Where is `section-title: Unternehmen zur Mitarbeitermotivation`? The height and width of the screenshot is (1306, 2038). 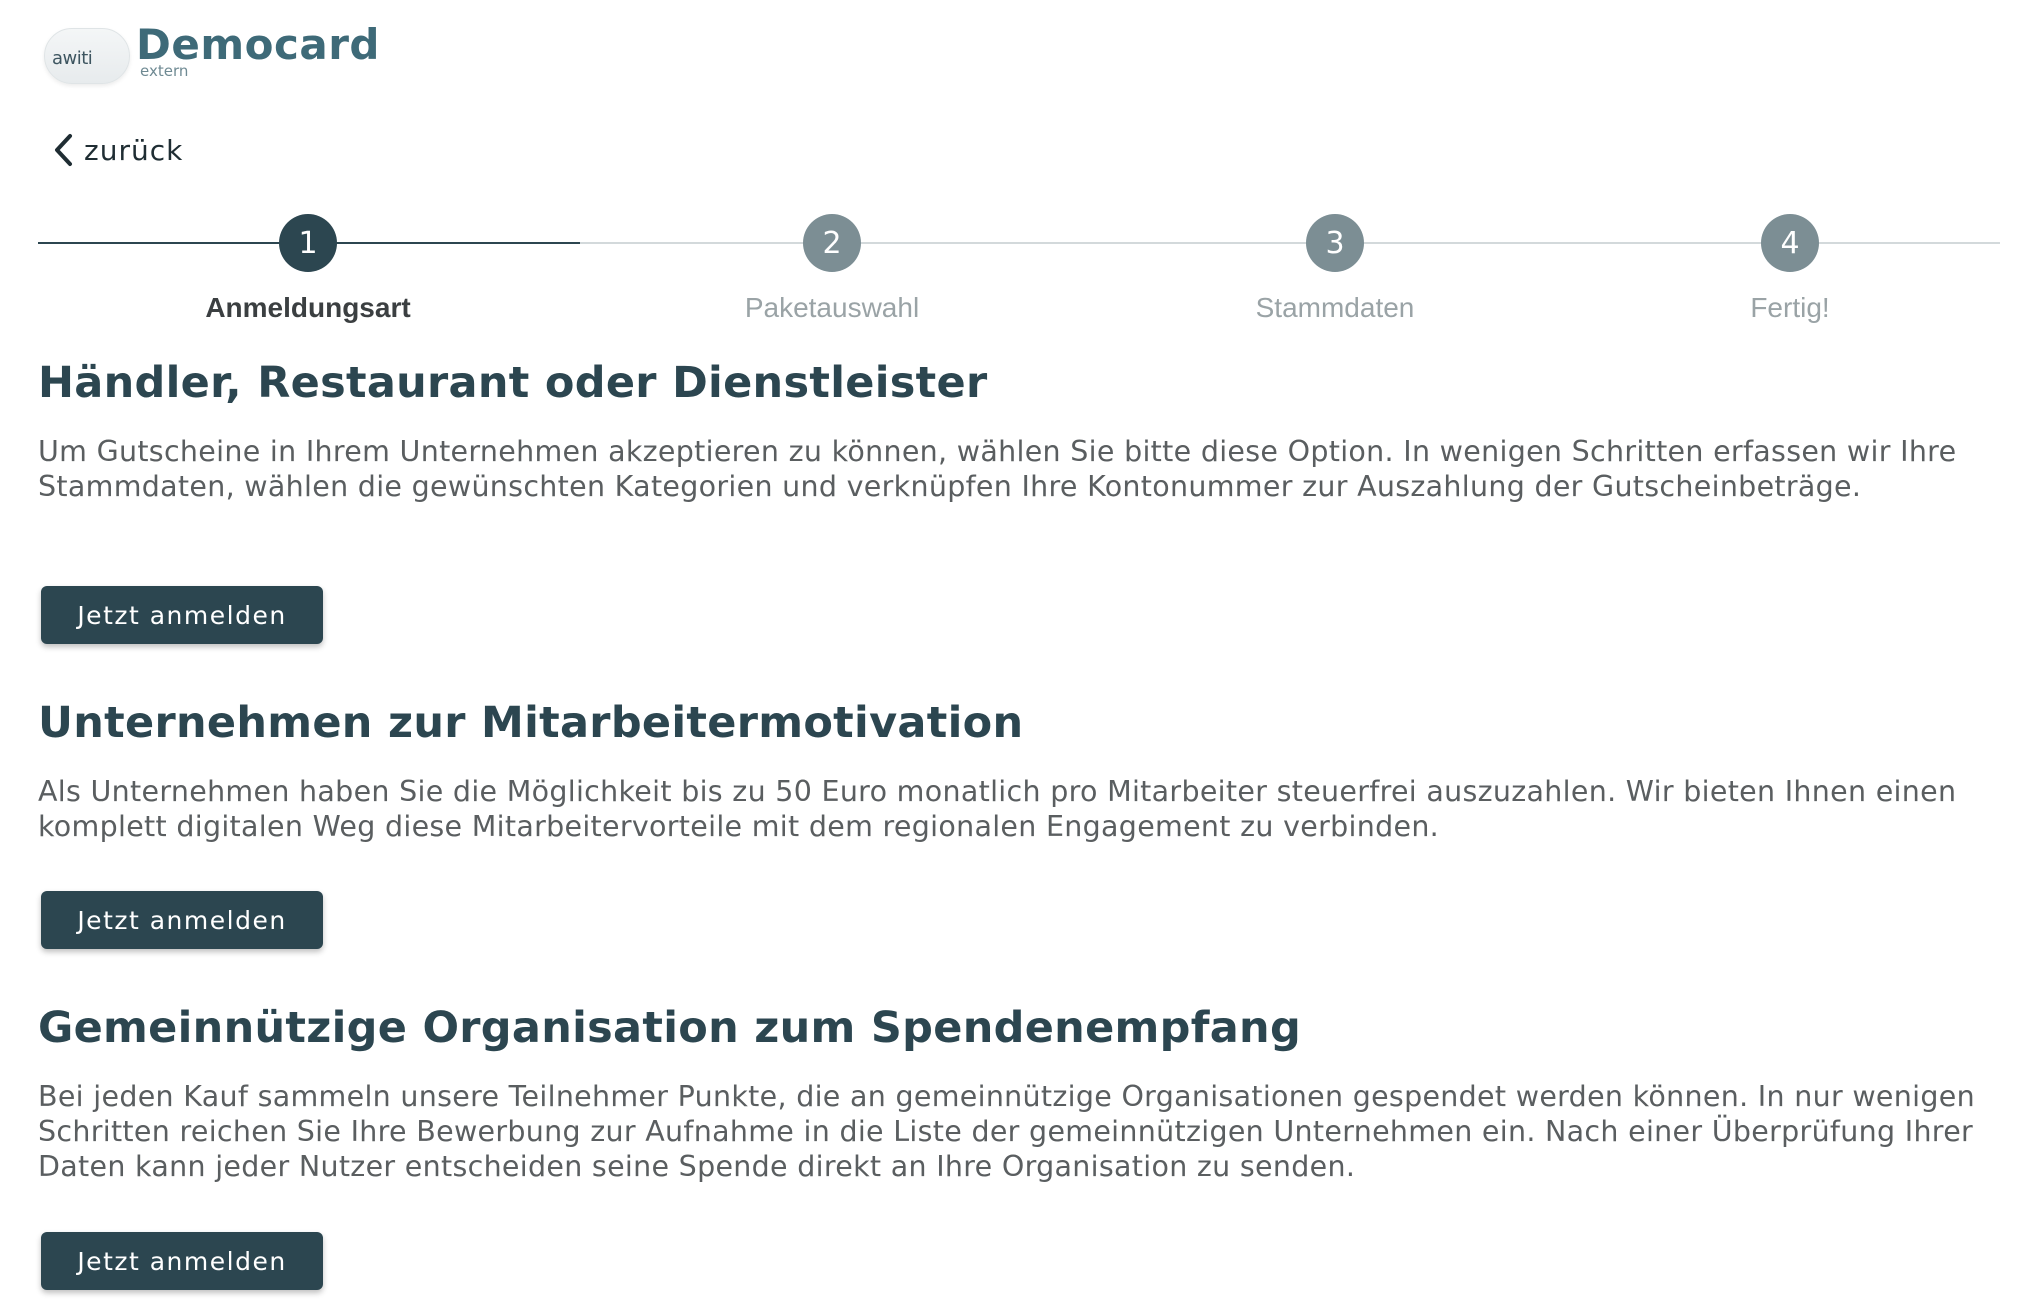 section-title: Unternehmen zur Mitarbeitermotivation is located at coordinates (531, 723).